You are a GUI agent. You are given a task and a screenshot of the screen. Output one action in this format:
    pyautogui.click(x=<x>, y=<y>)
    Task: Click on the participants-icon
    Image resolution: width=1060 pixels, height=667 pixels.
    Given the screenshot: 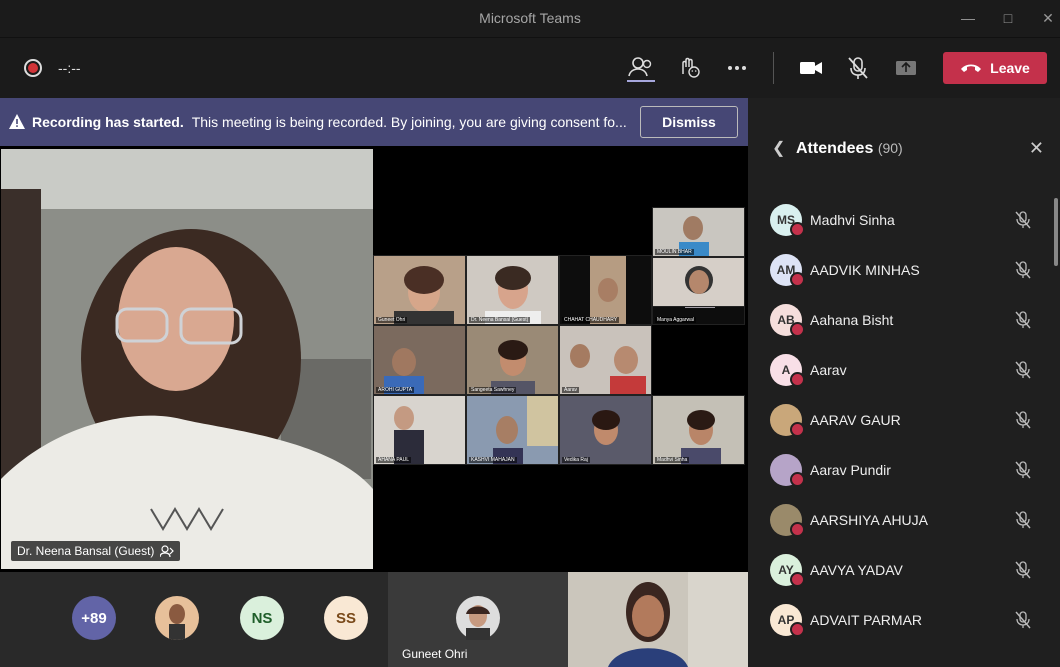 What is the action you would take?
    pyautogui.click(x=641, y=68)
    